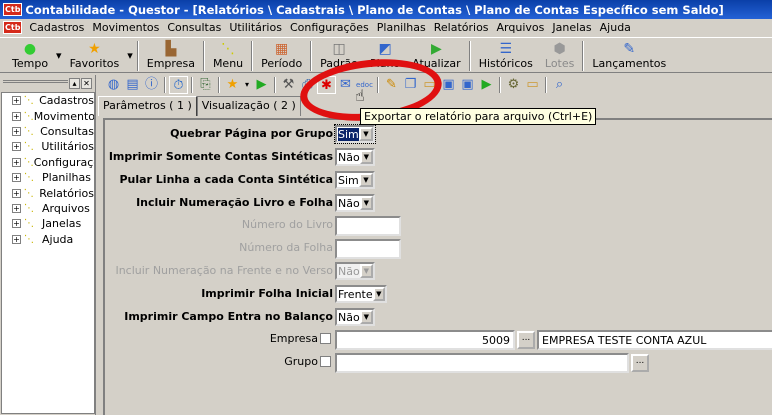  What do you see at coordinates (48, 115) in the screenshot?
I see `tree-item-movimentos: + ⋱ Movimentos` at bounding box center [48, 115].